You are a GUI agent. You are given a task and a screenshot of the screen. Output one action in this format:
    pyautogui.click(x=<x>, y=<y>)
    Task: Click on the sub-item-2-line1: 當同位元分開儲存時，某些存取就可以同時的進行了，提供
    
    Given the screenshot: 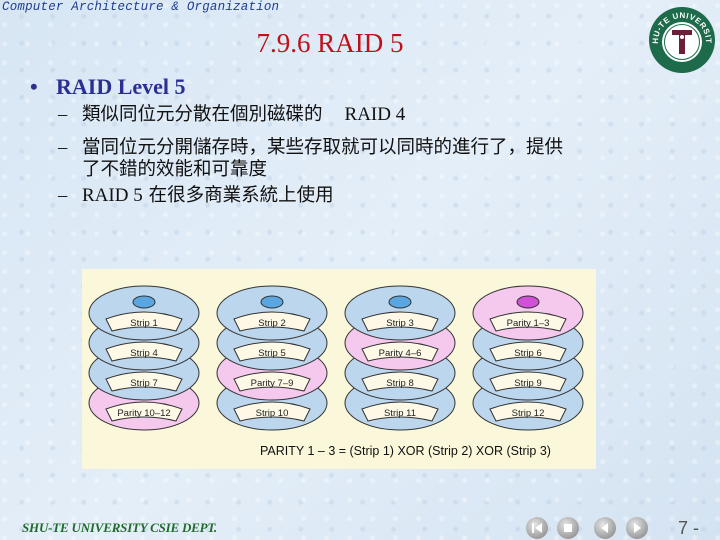 What is the action you would take?
    pyautogui.click(x=323, y=147)
    